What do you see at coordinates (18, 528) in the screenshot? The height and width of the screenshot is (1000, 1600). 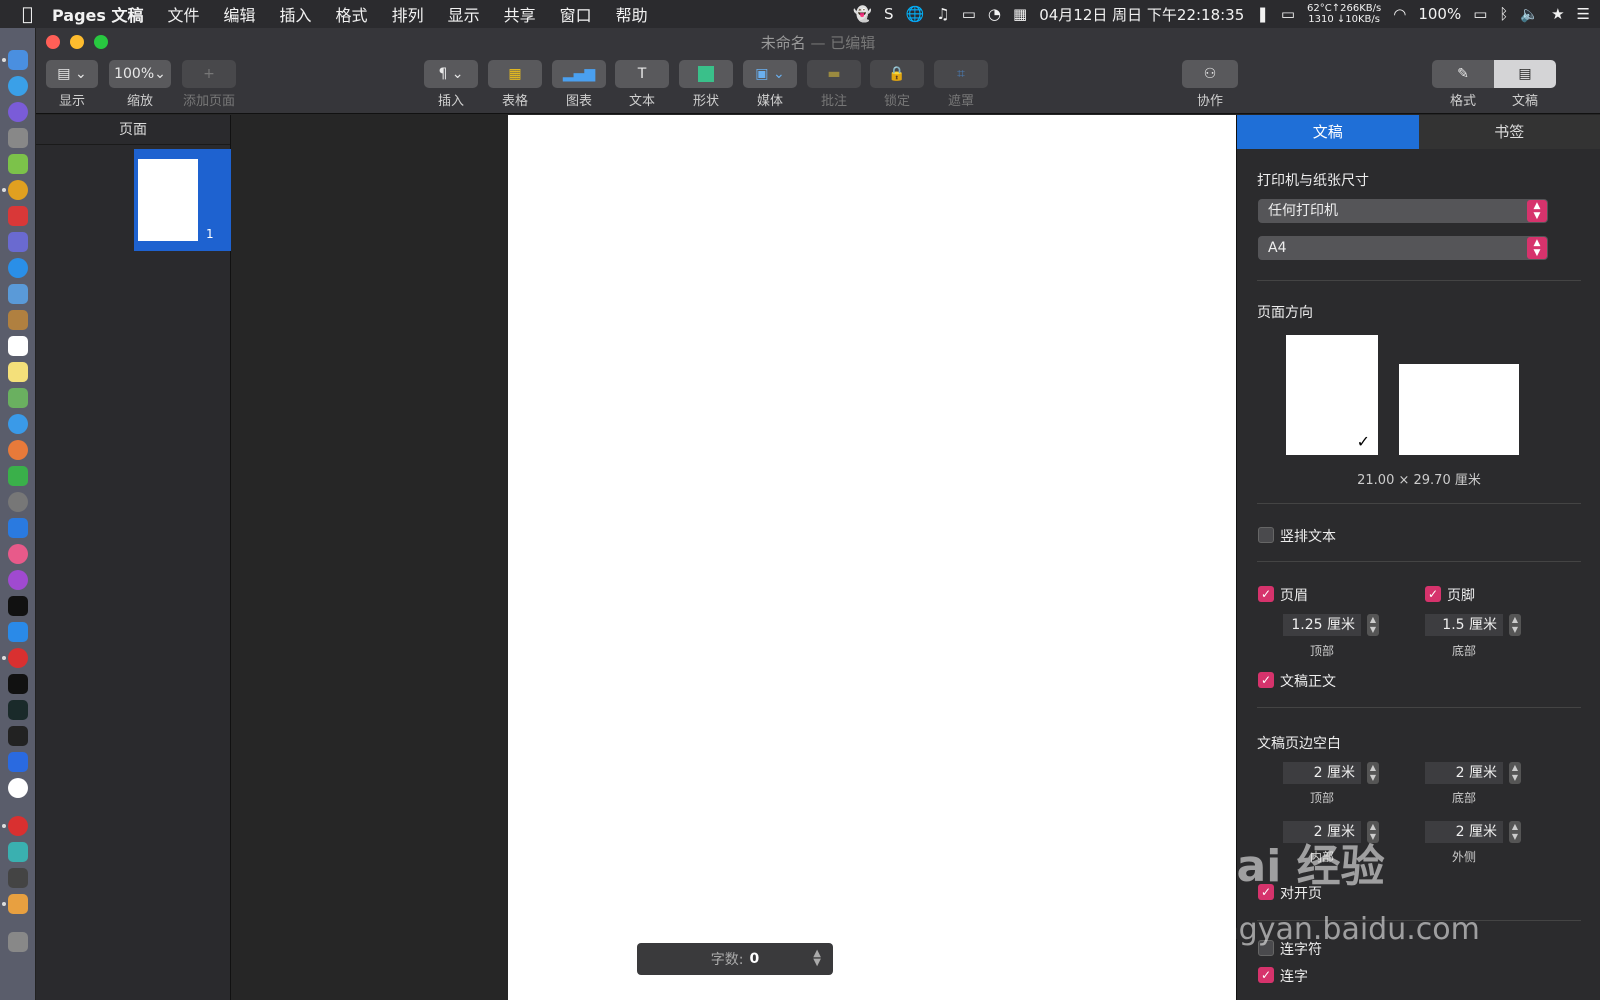 I see `keynote-icon` at bounding box center [18, 528].